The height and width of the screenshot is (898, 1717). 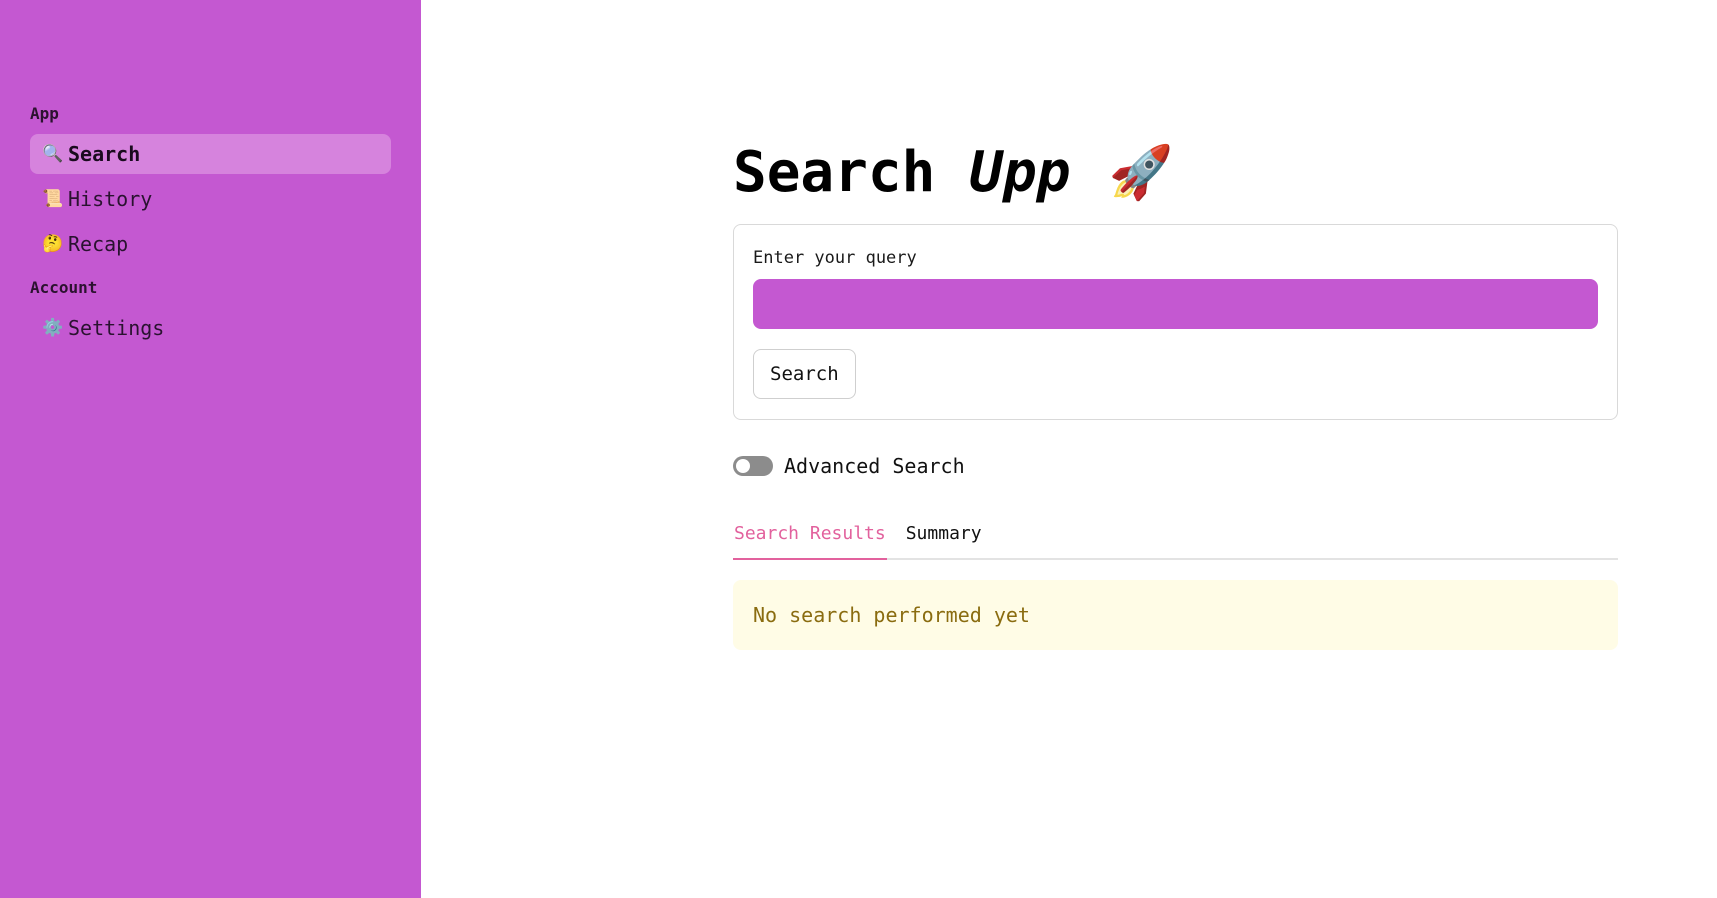 What do you see at coordinates (210, 244) in the screenshot?
I see `sidebar-item-recap: 🤔 Recap` at bounding box center [210, 244].